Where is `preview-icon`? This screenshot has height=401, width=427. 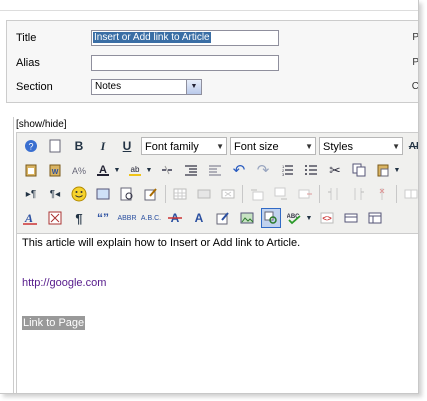
preview-icon is located at coordinates (127, 194).